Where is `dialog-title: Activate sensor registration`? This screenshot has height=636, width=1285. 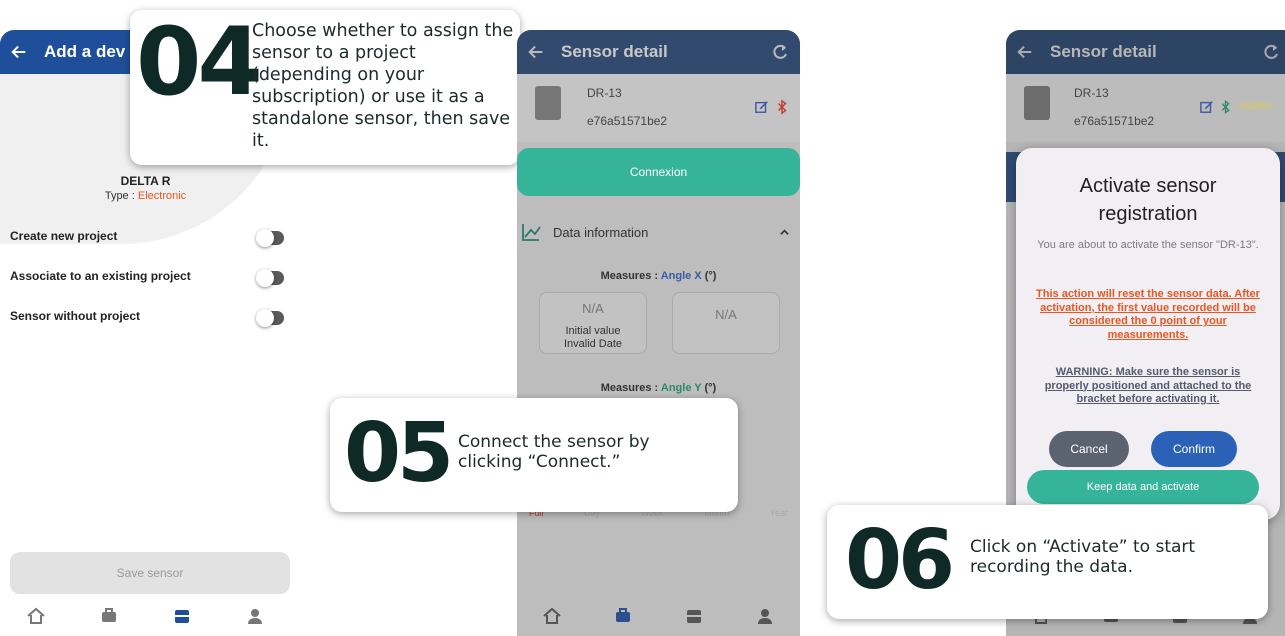 dialog-title: Activate sensor registration is located at coordinates (1148, 200).